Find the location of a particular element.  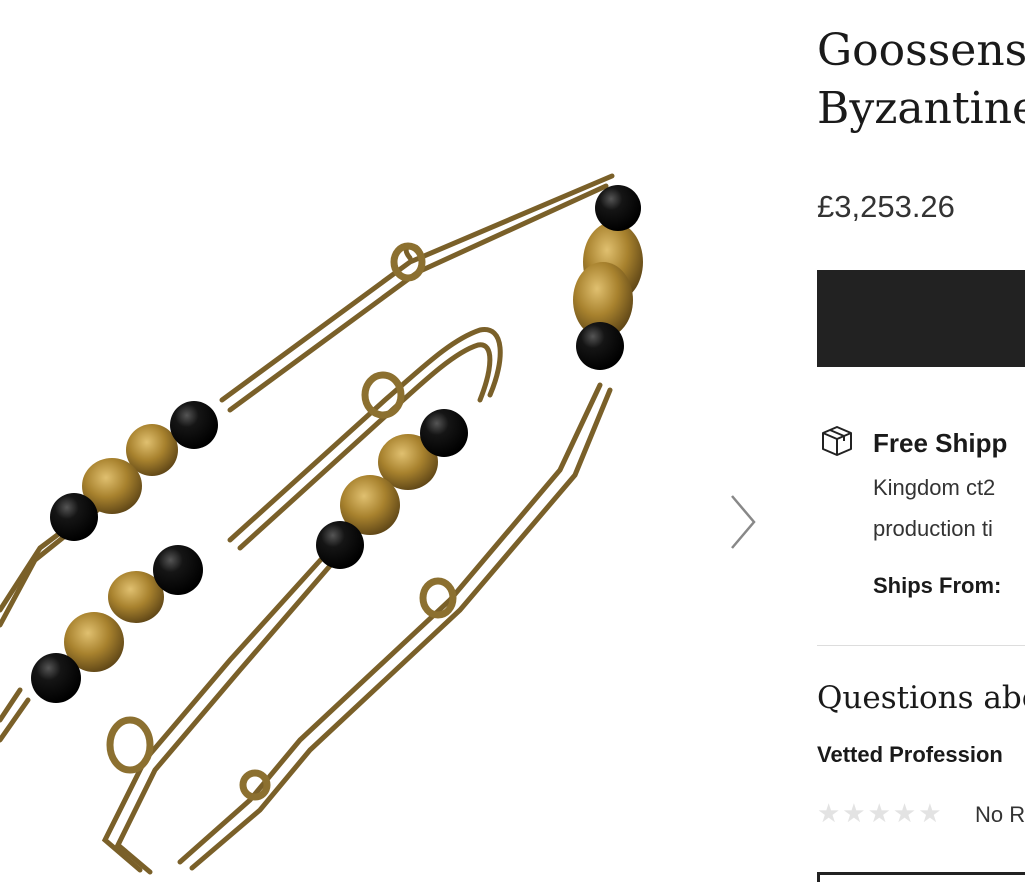

contact-seller-button is located at coordinates (921, 877).